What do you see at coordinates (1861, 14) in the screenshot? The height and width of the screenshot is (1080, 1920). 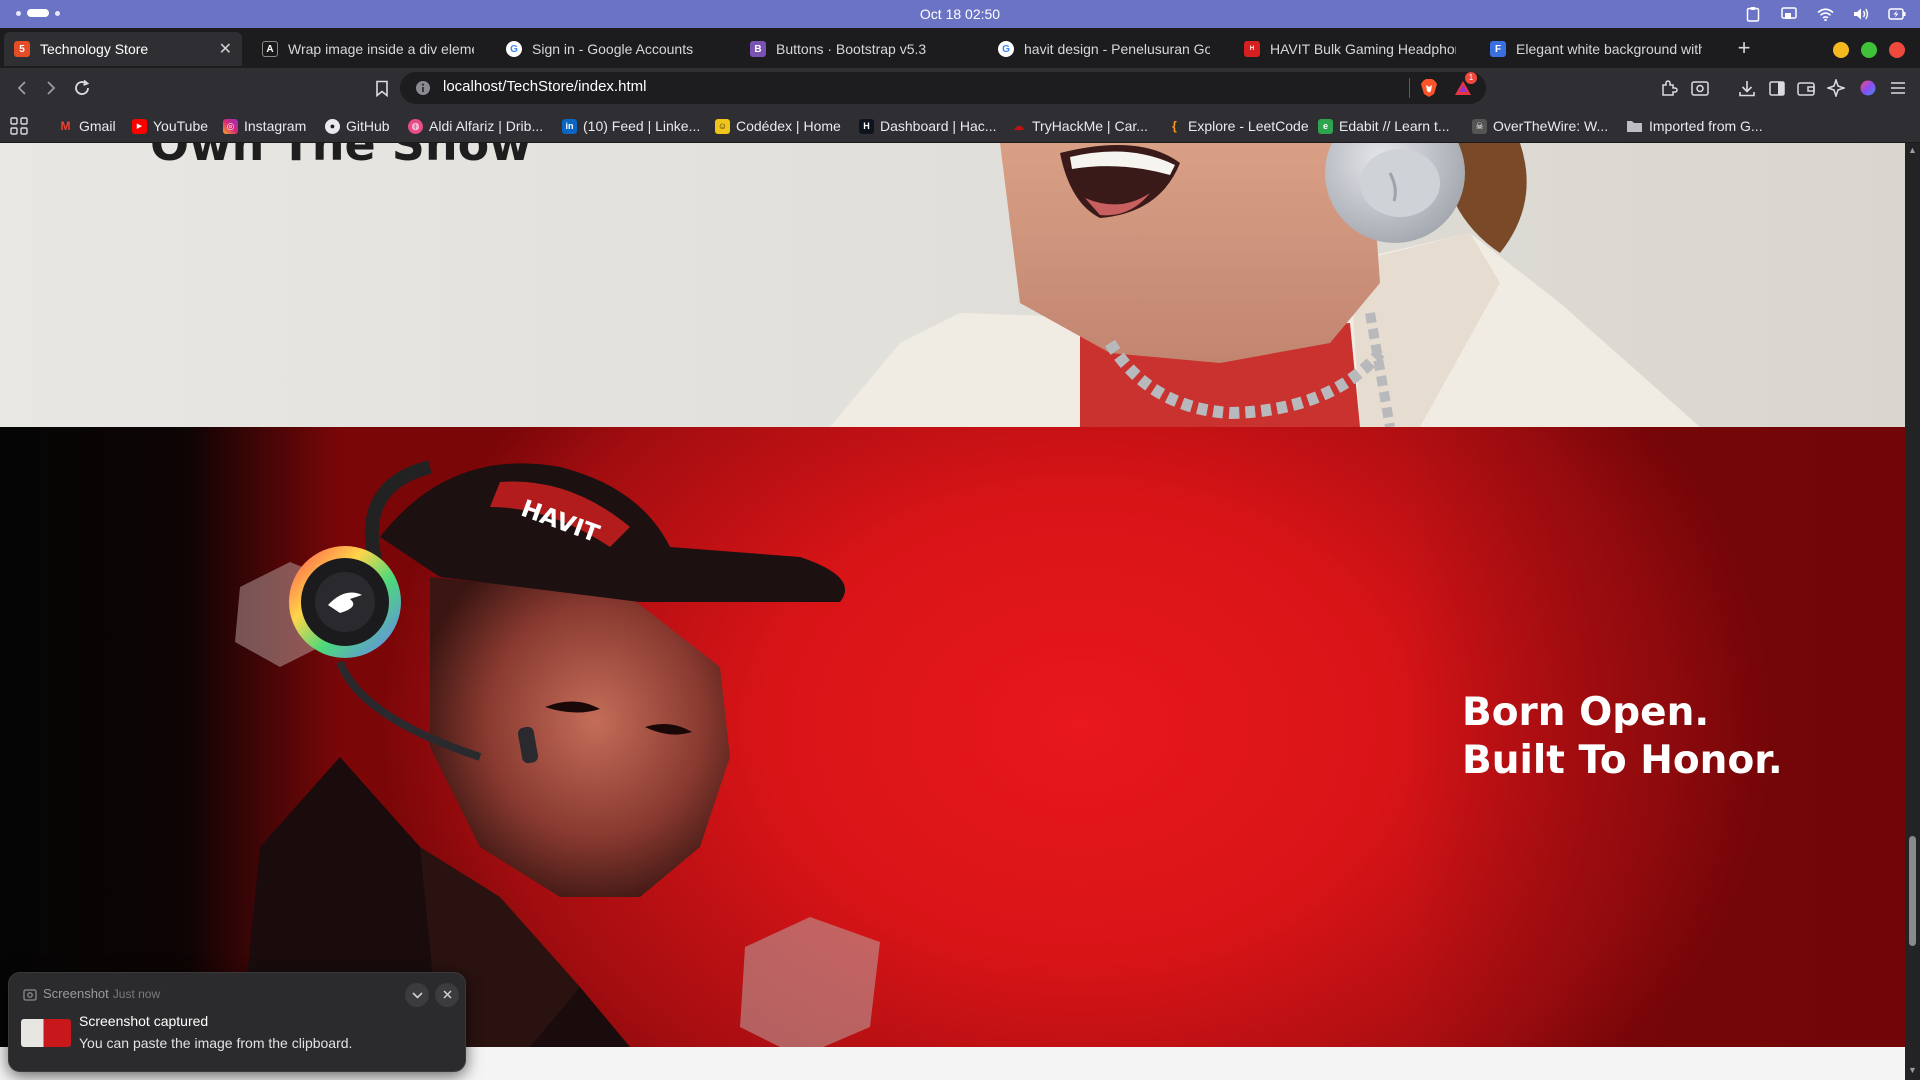 I see `volume-icon` at bounding box center [1861, 14].